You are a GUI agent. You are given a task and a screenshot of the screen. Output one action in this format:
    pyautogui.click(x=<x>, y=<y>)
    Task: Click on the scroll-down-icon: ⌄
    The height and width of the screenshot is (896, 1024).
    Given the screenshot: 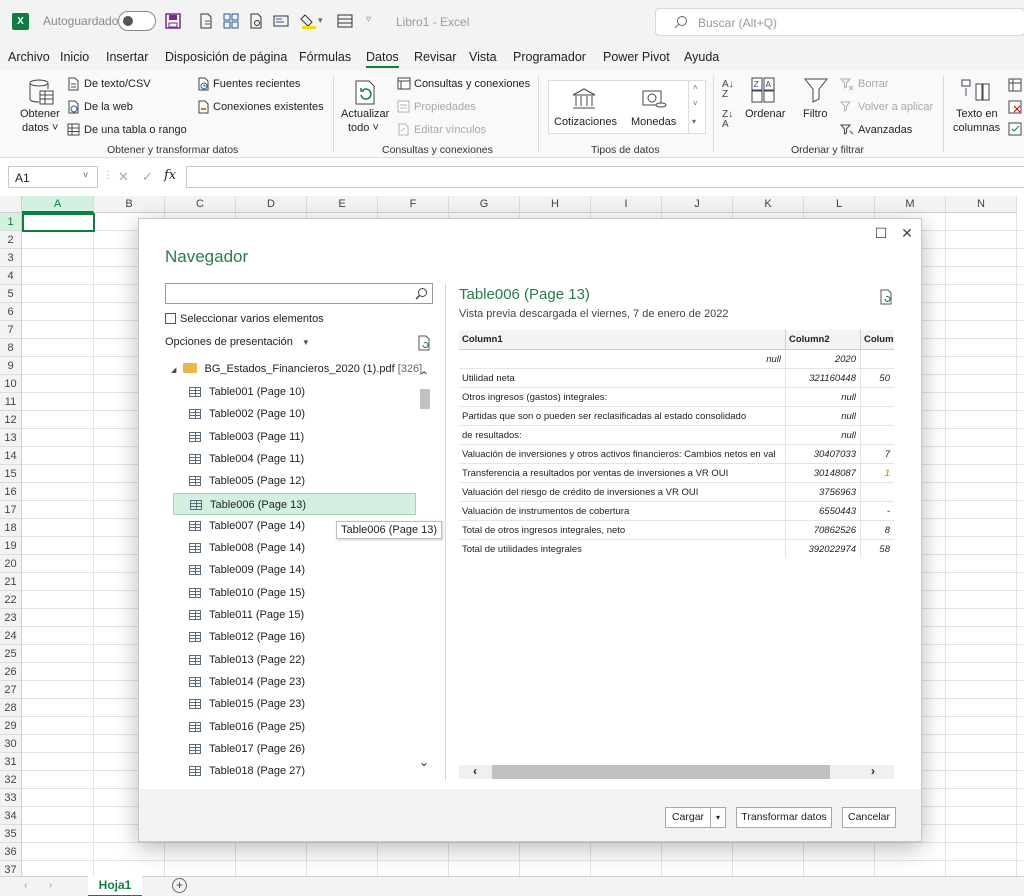 What is the action you would take?
    pyautogui.click(x=424, y=762)
    